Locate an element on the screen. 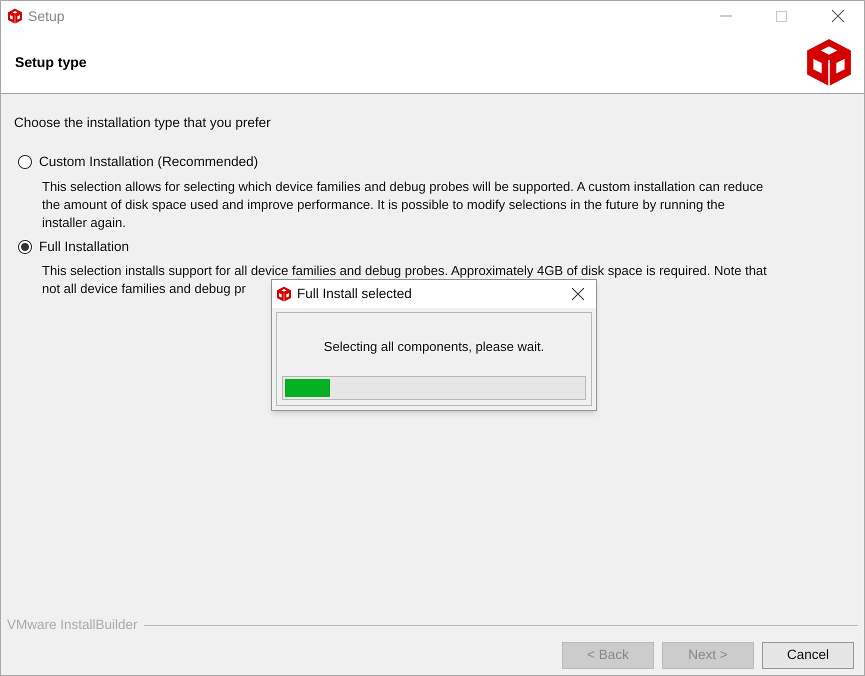 The height and width of the screenshot is (676, 865). brand-label: VMware InstallBuilder is located at coordinates (72, 625).